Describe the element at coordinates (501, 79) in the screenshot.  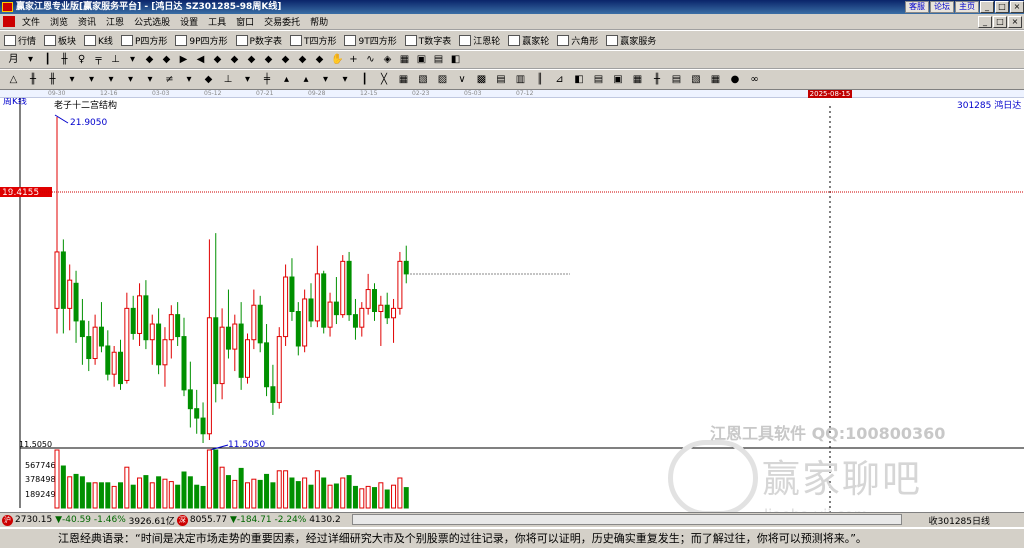
I see `analysis-tool-25-icon: ▤` at that location.